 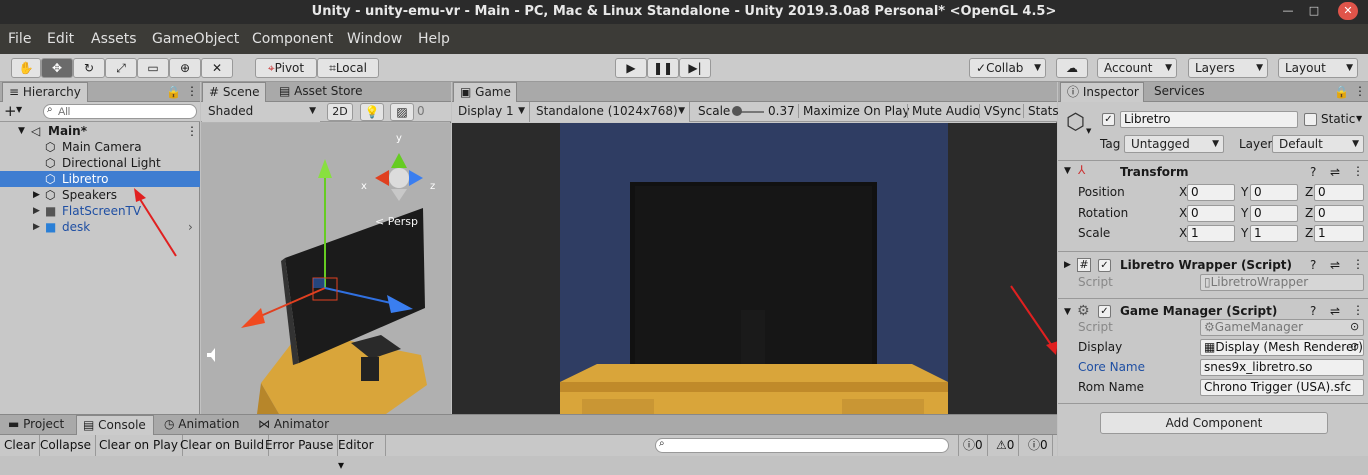 What do you see at coordinates (1274, 192) in the screenshot?
I see `position-y-field: 0` at bounding box center [1274, 192].